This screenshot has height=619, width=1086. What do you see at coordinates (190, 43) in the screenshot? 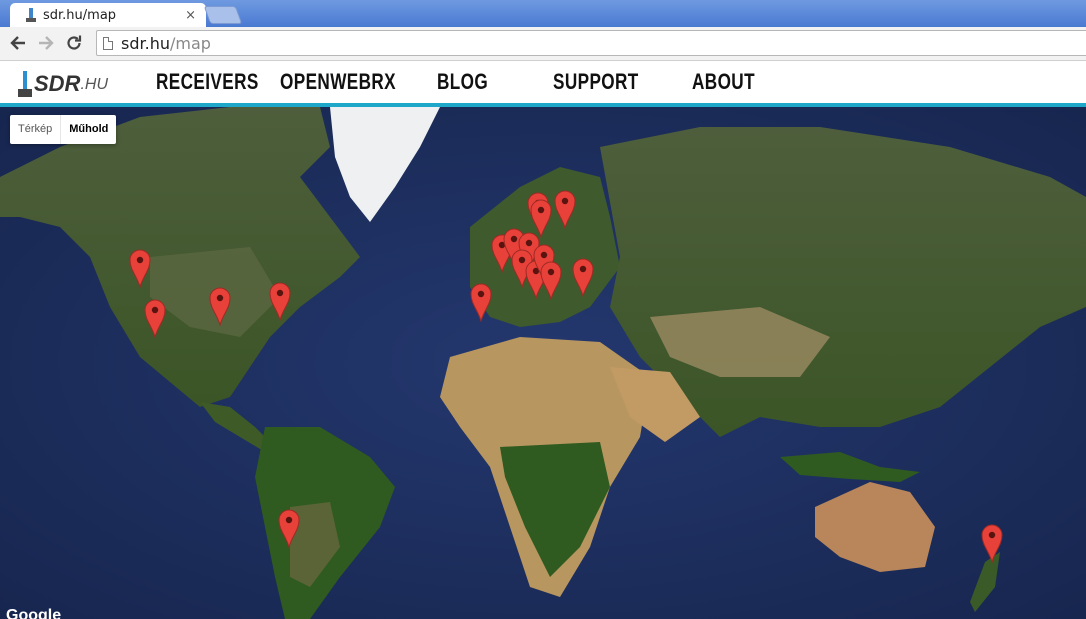
I see `url-path: /map` at bounding box center [190, 43].